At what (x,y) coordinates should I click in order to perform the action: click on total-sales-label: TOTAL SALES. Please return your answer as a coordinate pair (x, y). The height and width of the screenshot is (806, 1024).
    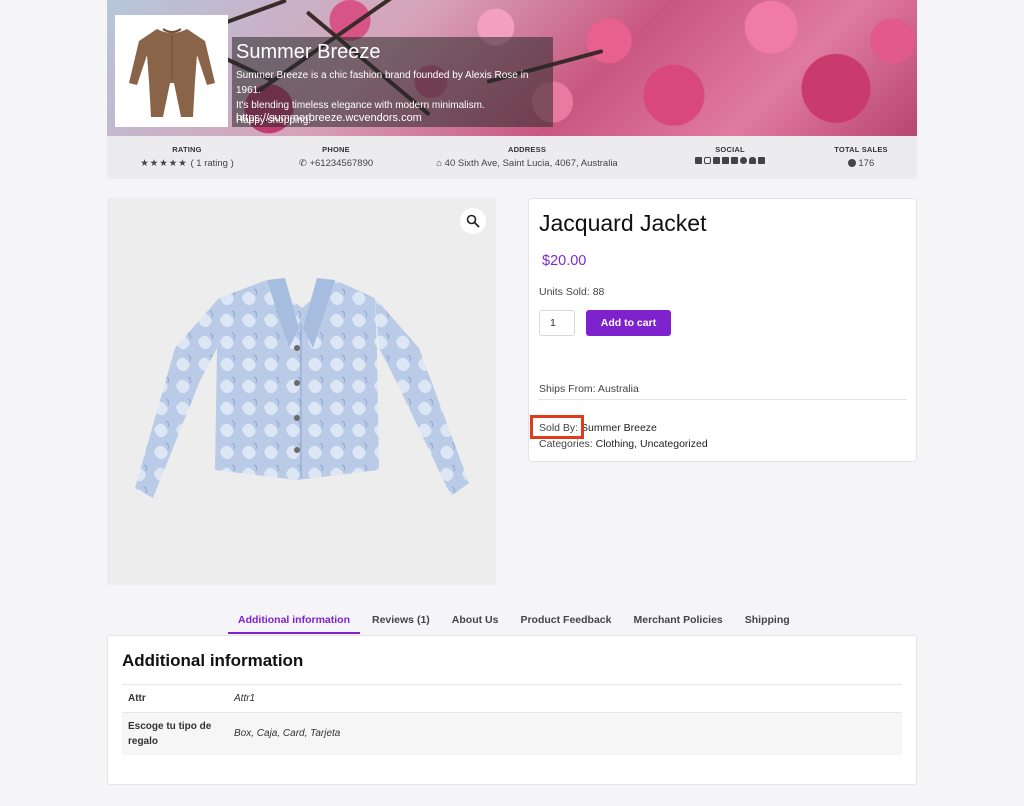
    Looking at the image, I should click on (861, 149).